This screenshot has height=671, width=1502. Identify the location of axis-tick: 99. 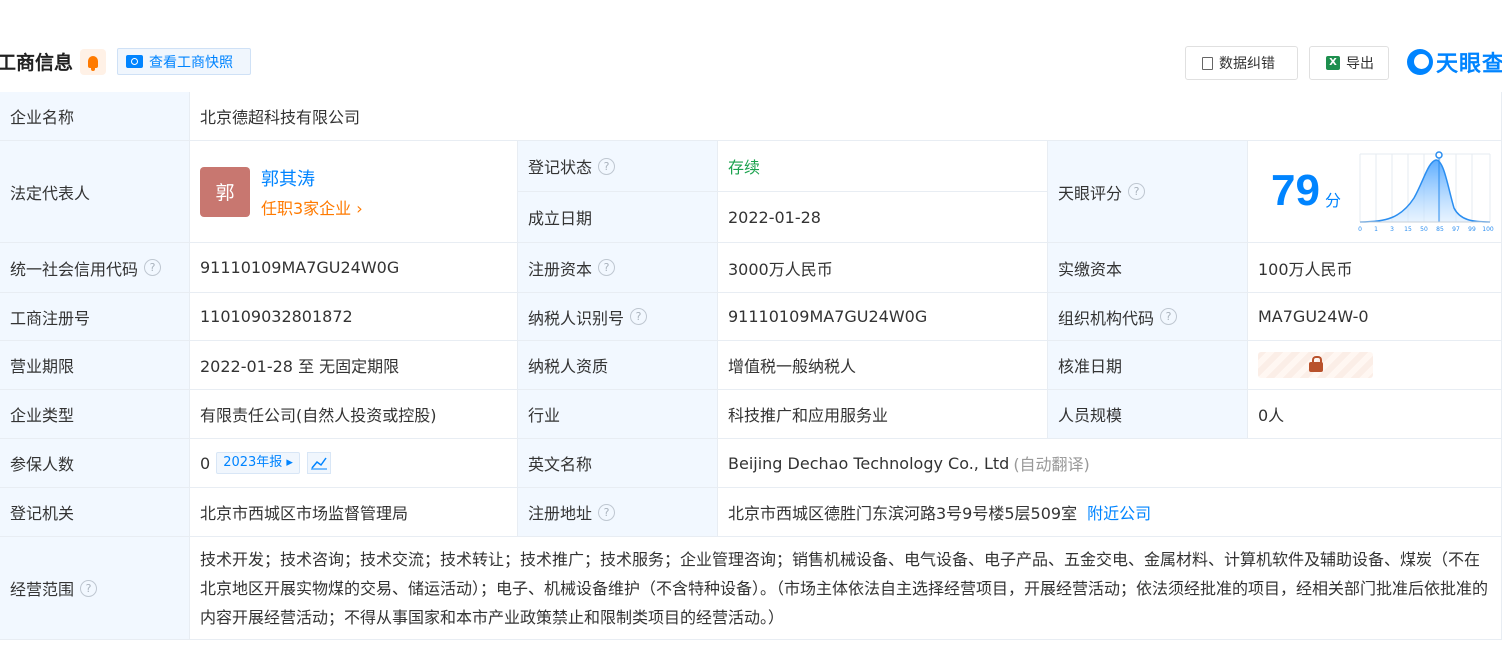
(1472, 229).